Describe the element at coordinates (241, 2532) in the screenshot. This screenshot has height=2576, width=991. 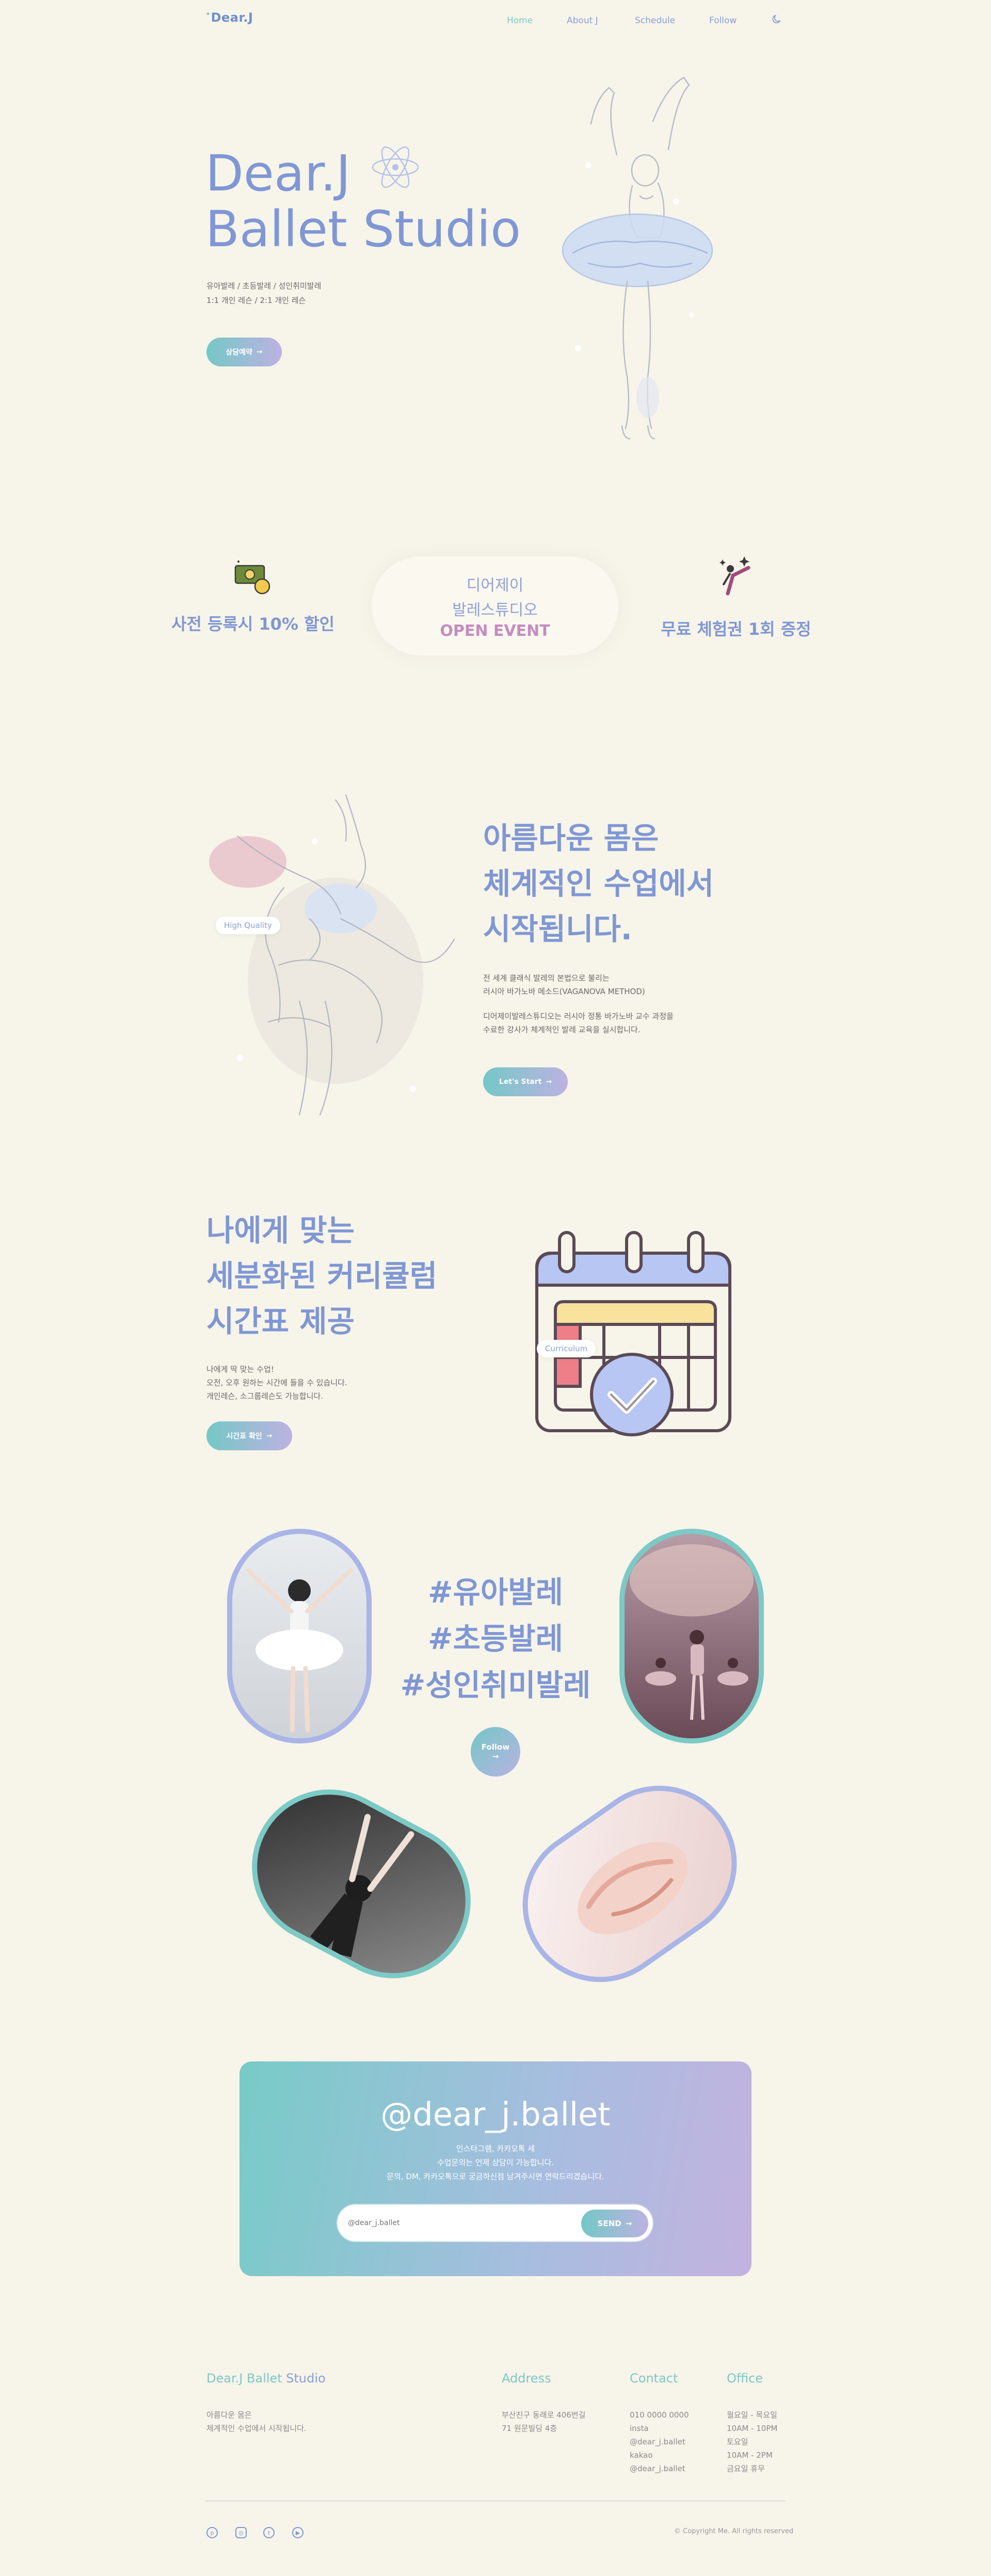
I see `instagram-icon: ◎` at that location.